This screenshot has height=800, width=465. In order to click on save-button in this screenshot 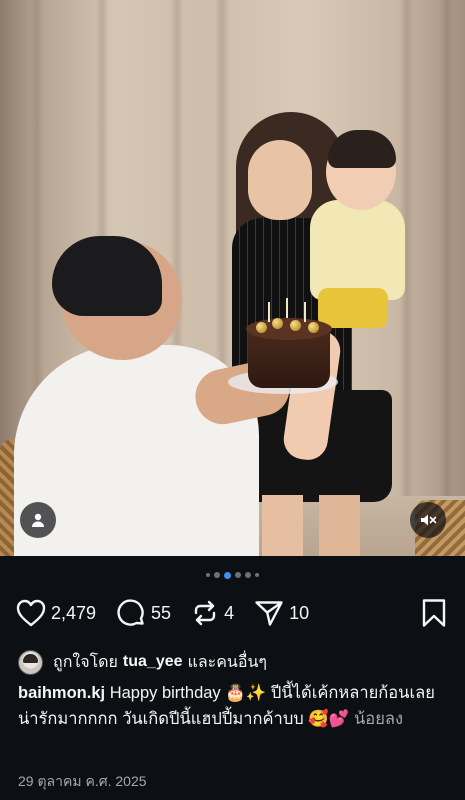, I will do `click(434, 615)`.